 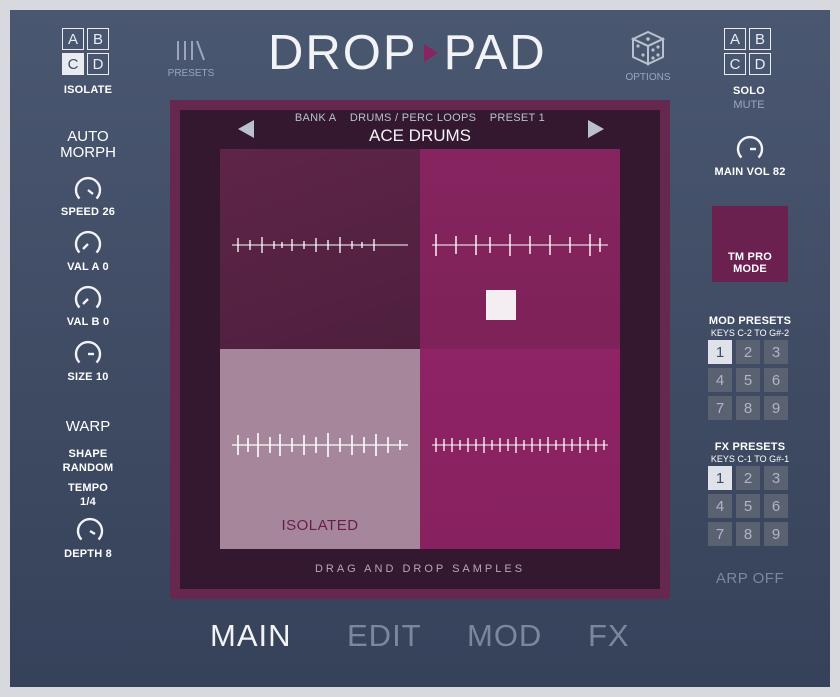 I want to click on warp-title: WARP, so click(x=88, y=426).